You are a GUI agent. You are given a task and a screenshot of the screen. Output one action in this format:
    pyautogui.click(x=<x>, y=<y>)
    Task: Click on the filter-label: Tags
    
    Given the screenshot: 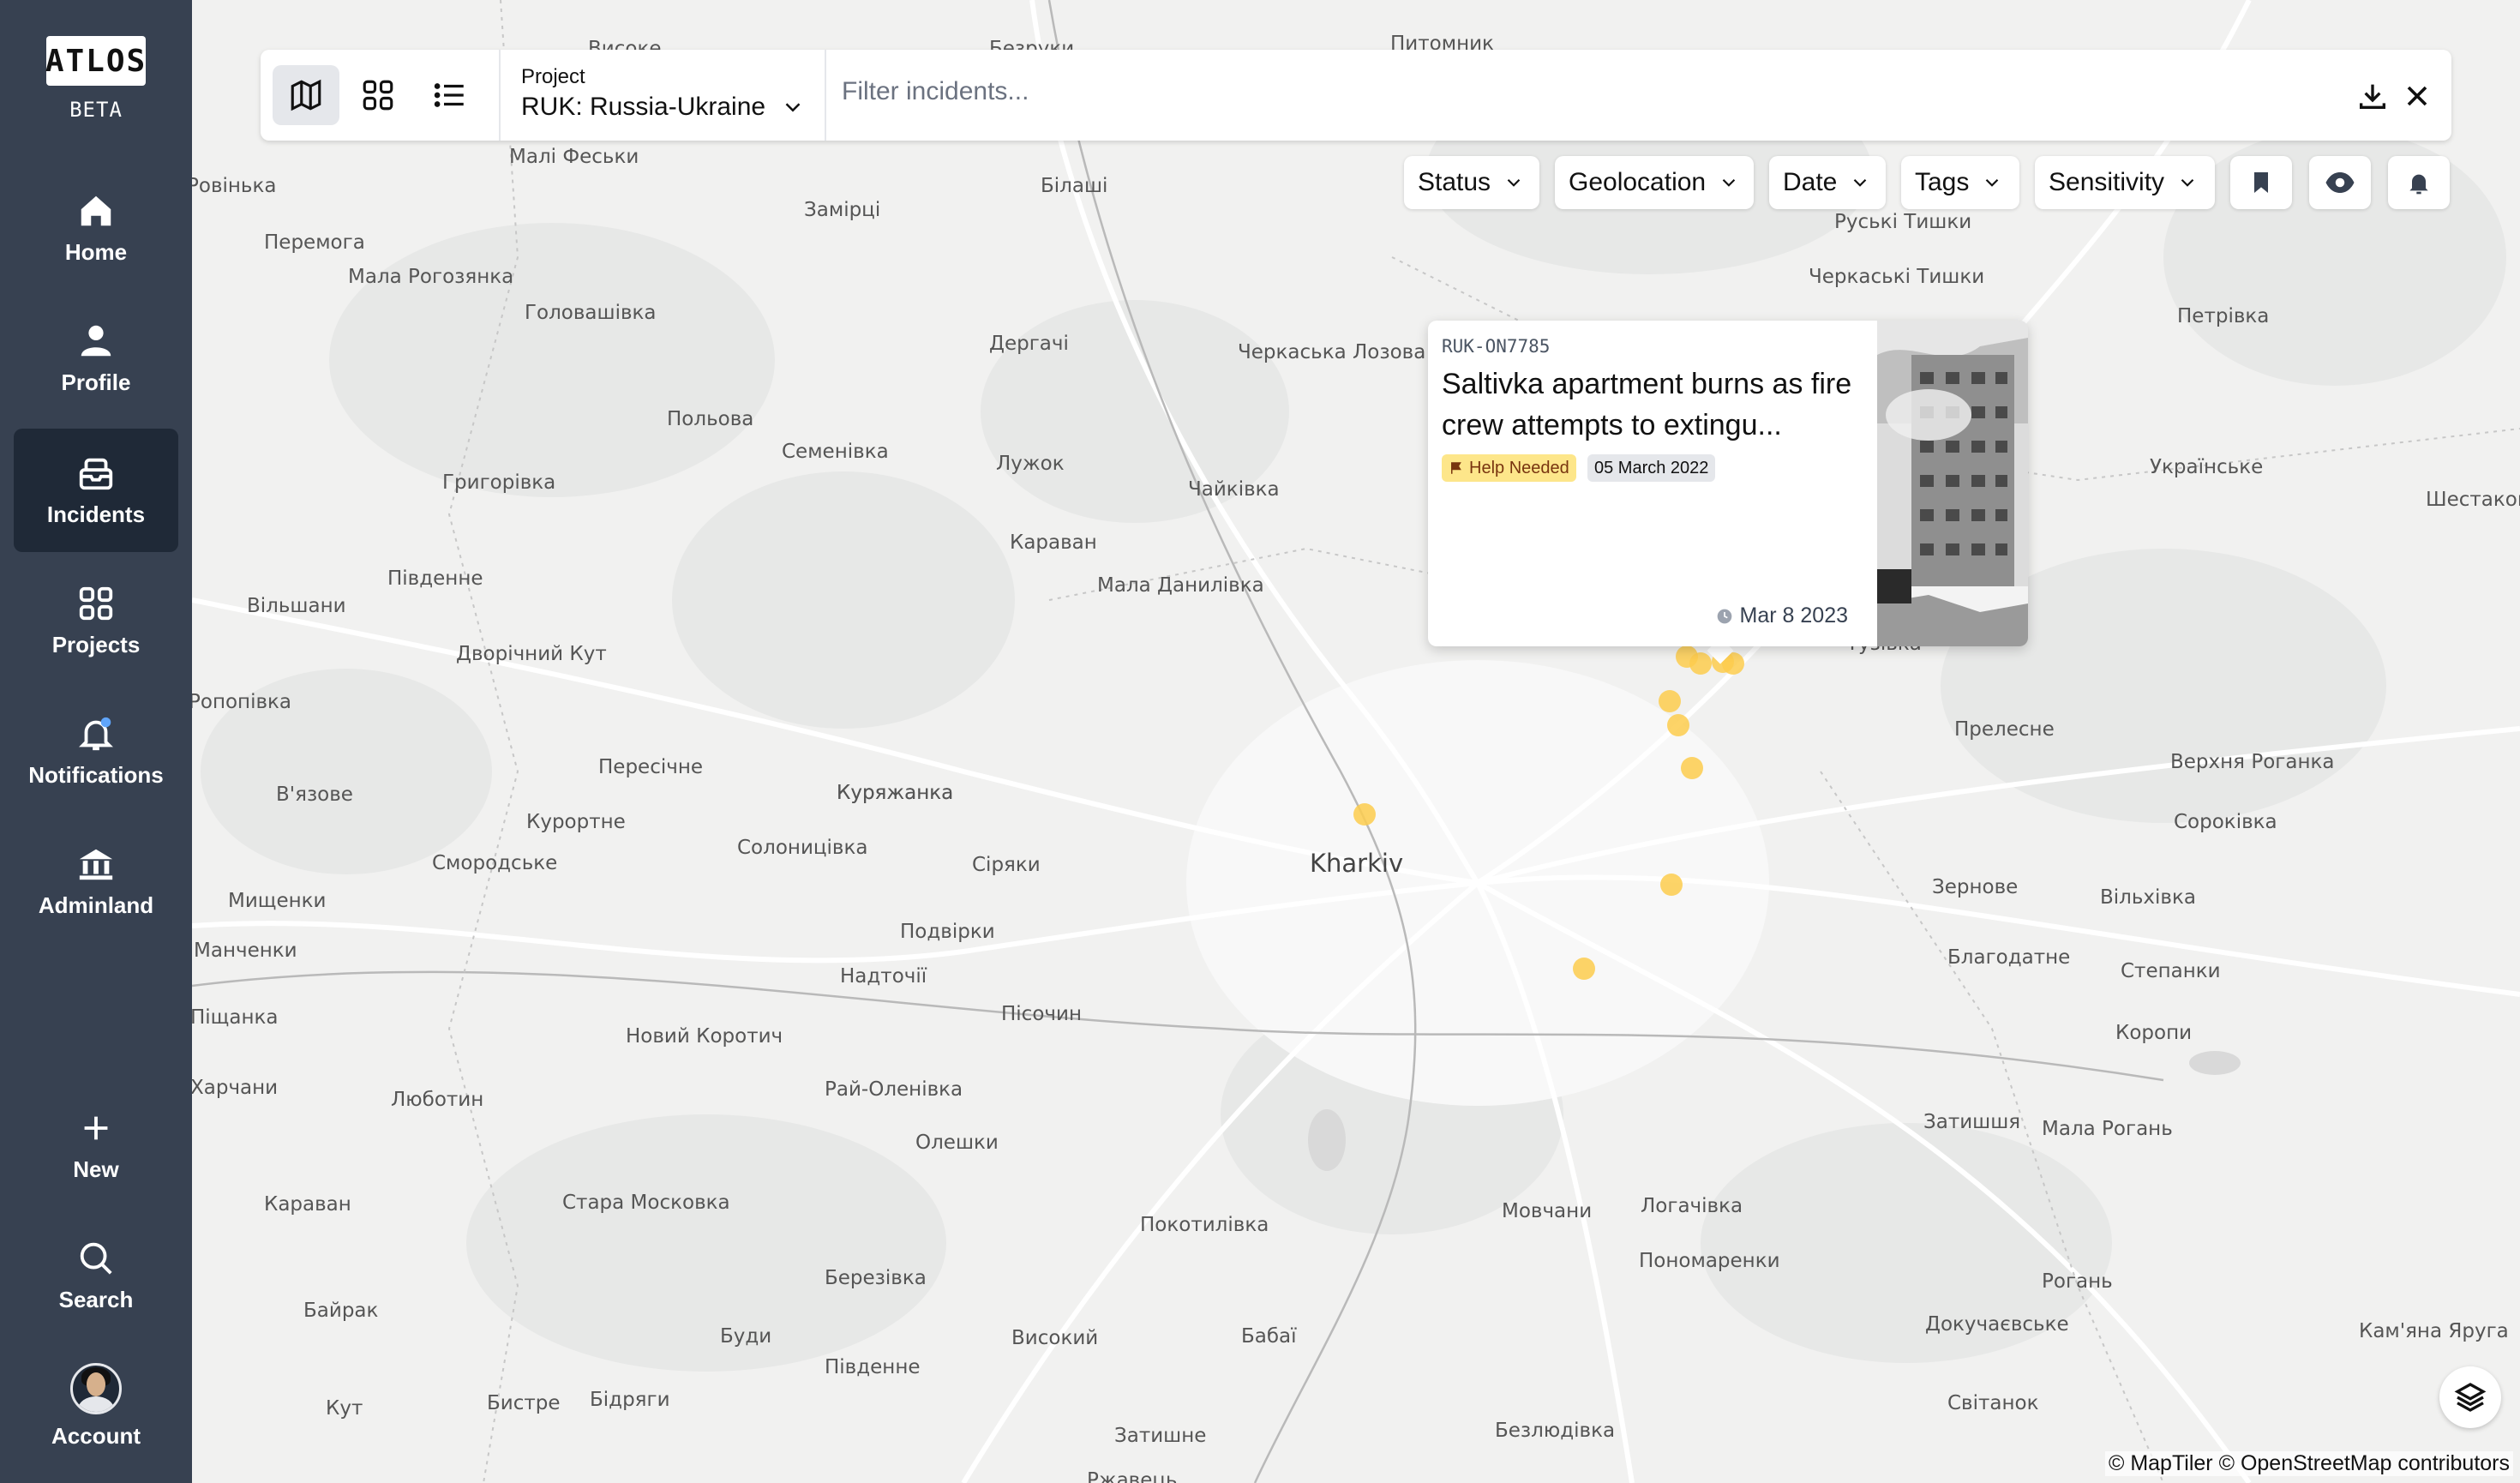 What is the action you would take?
    pyautogui.click(x=1942, y=182)
    